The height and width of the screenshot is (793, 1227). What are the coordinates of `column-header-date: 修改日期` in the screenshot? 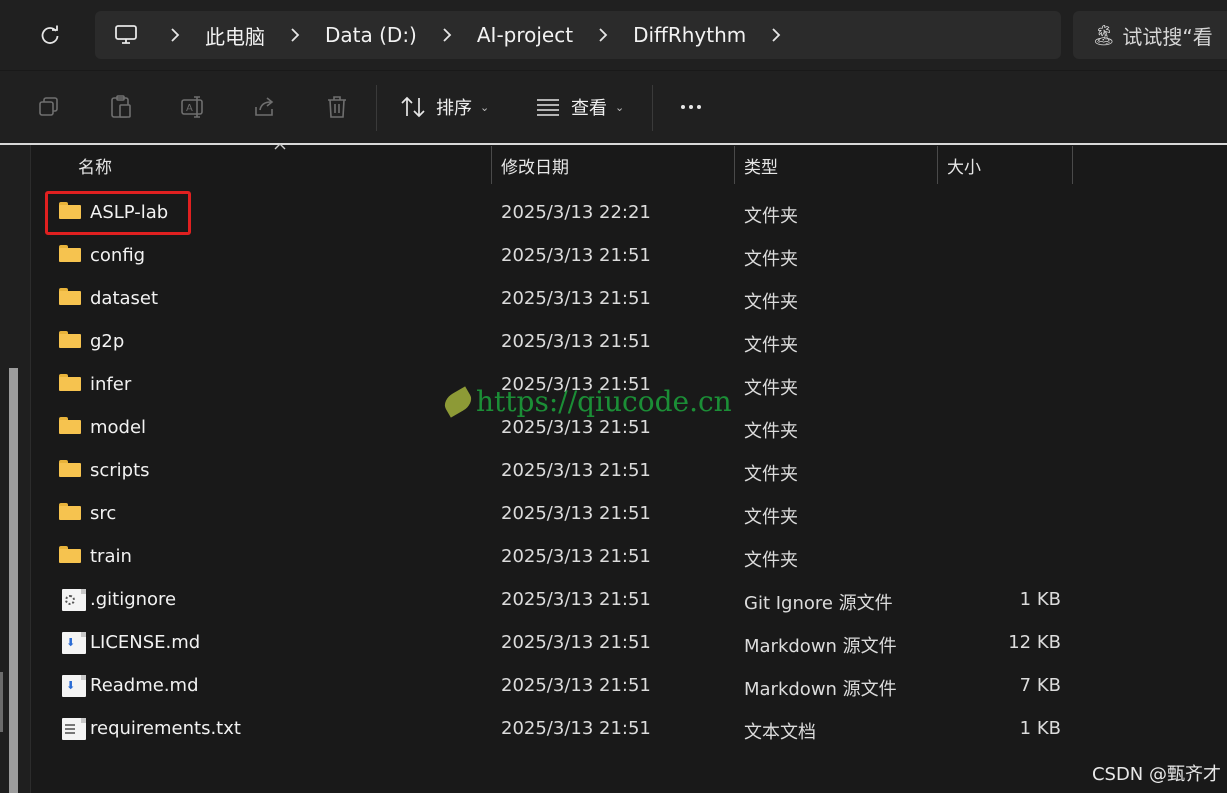 It's located at (535, 165).